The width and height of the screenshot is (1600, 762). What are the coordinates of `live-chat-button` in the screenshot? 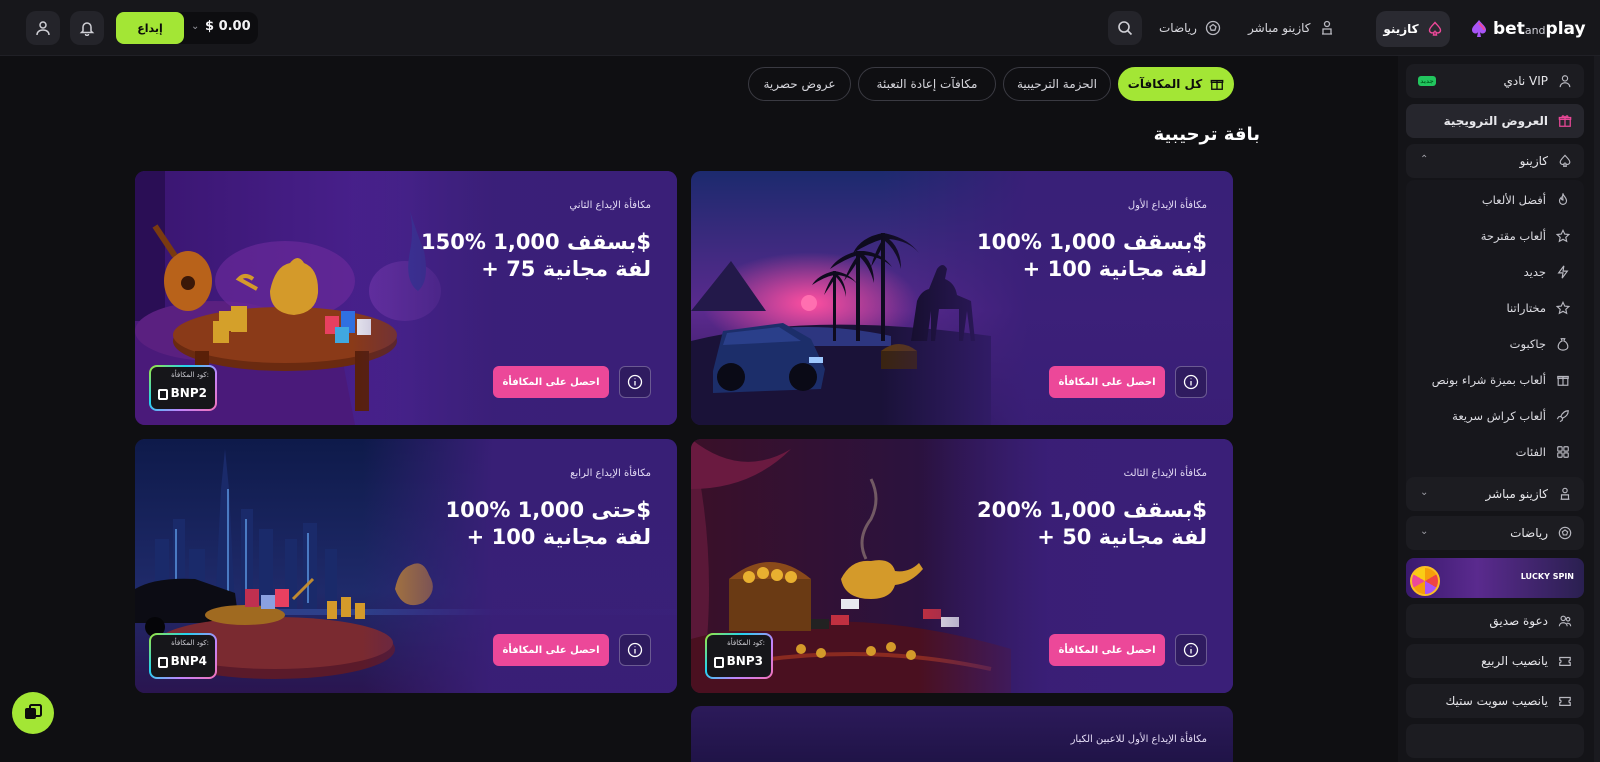 It's located at (33, 713).